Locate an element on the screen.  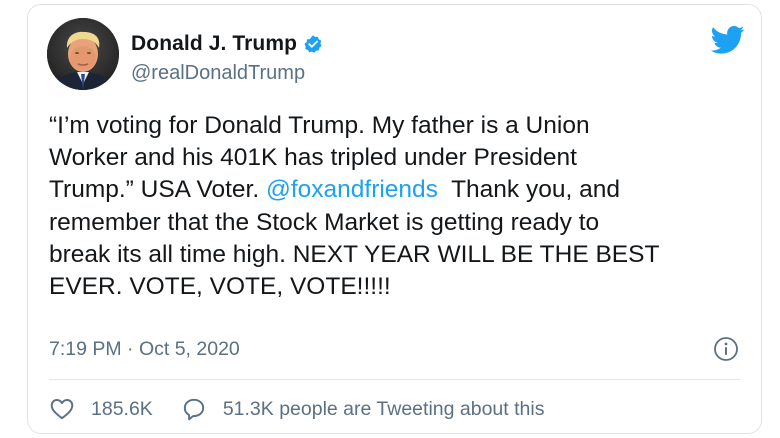
author-handle: @realDonaldTrump is located at coordinates (218, 73).